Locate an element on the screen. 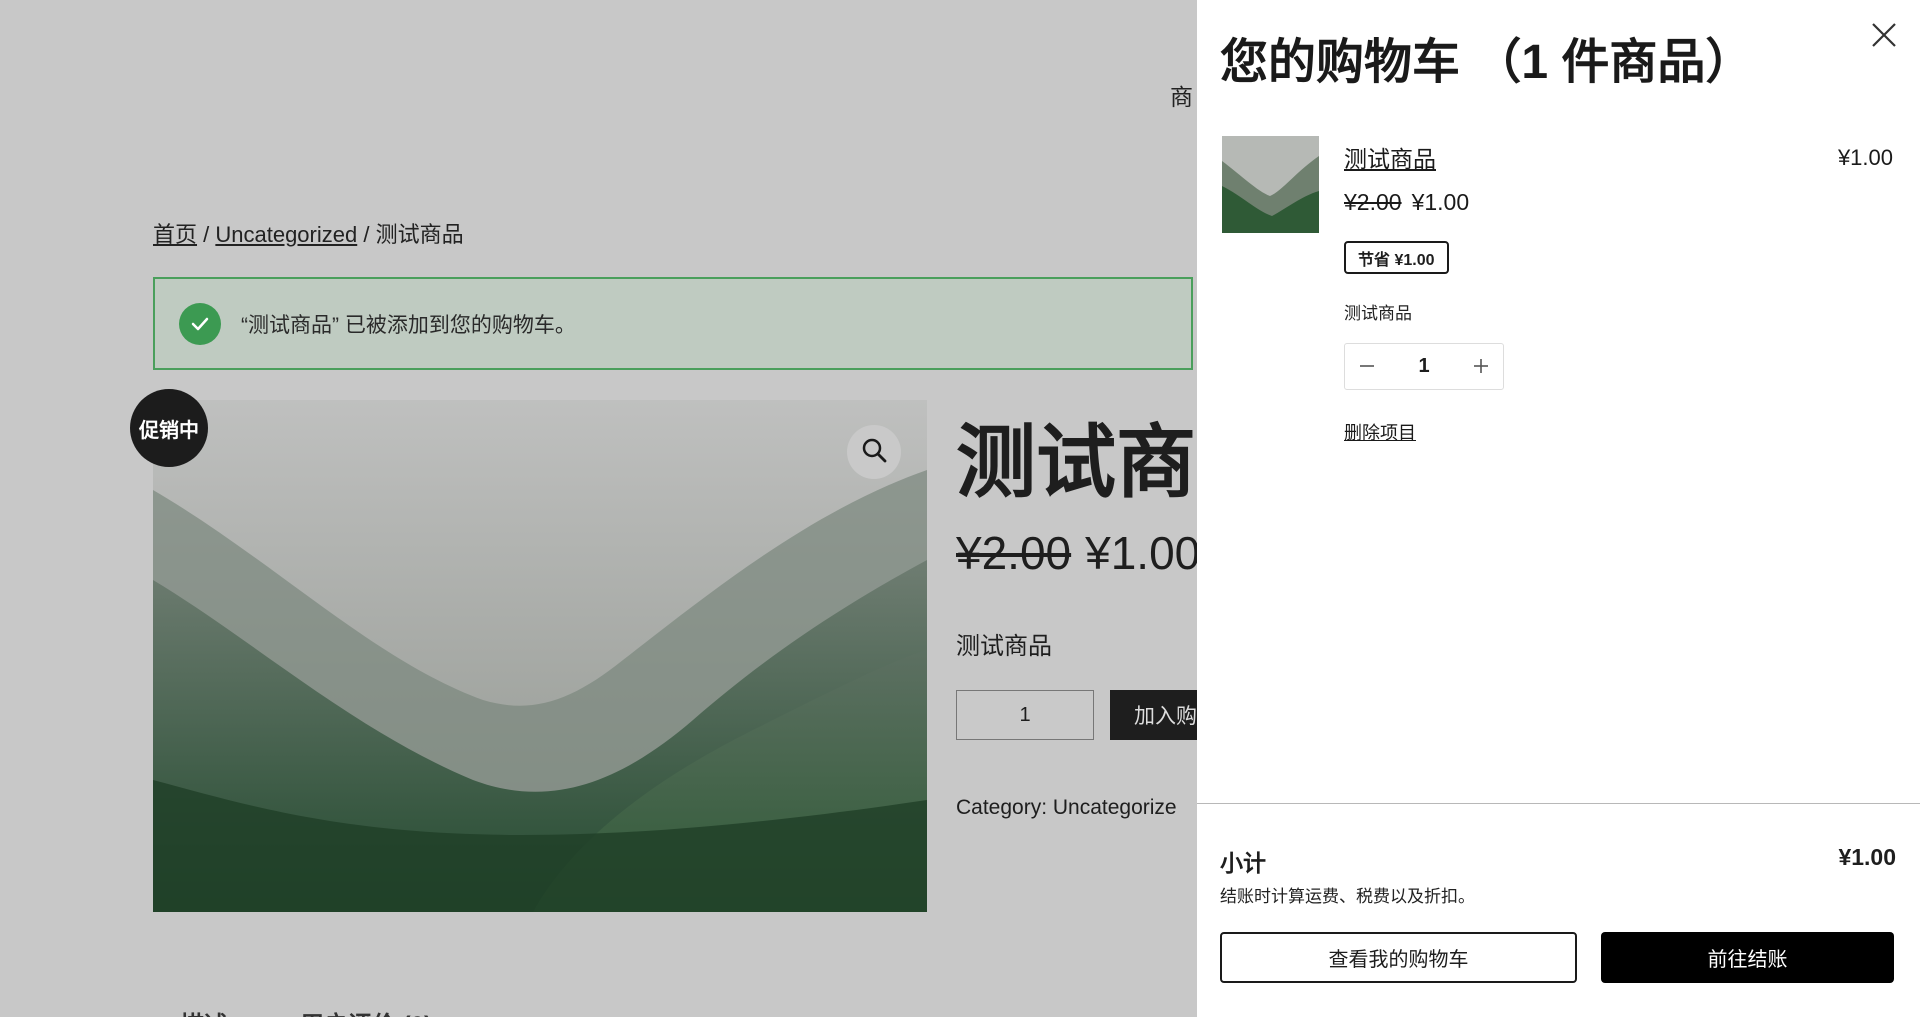 This screenshot has height=1017, width=1920. check-icon is located at coordinates (200, 323).